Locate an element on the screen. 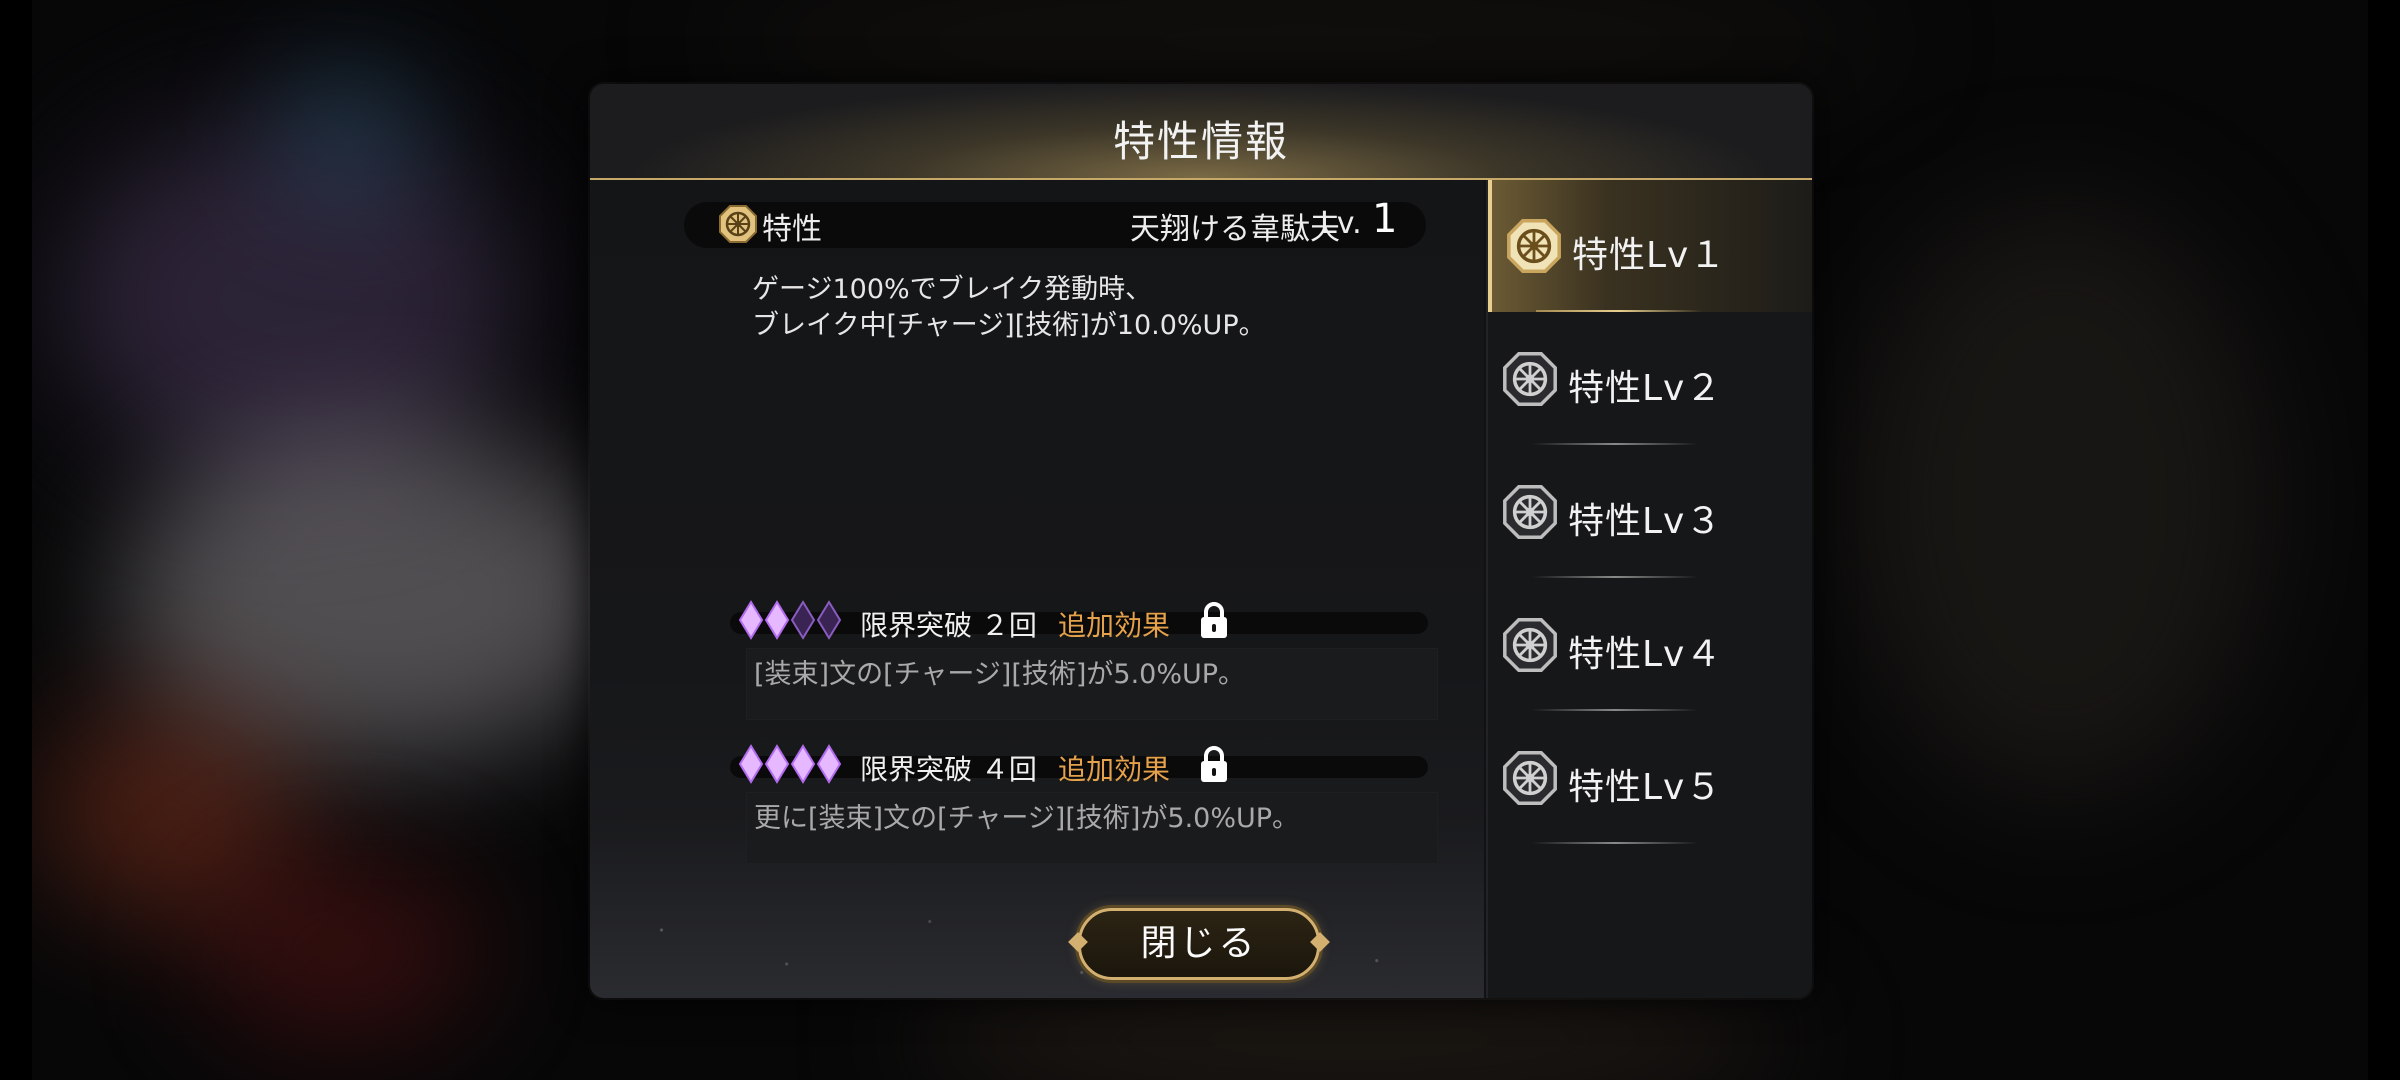 This screenshot has height=1080, width=2400. tab-trait-lv5: 特性Lv５ is located at coordinates (1650, 778).